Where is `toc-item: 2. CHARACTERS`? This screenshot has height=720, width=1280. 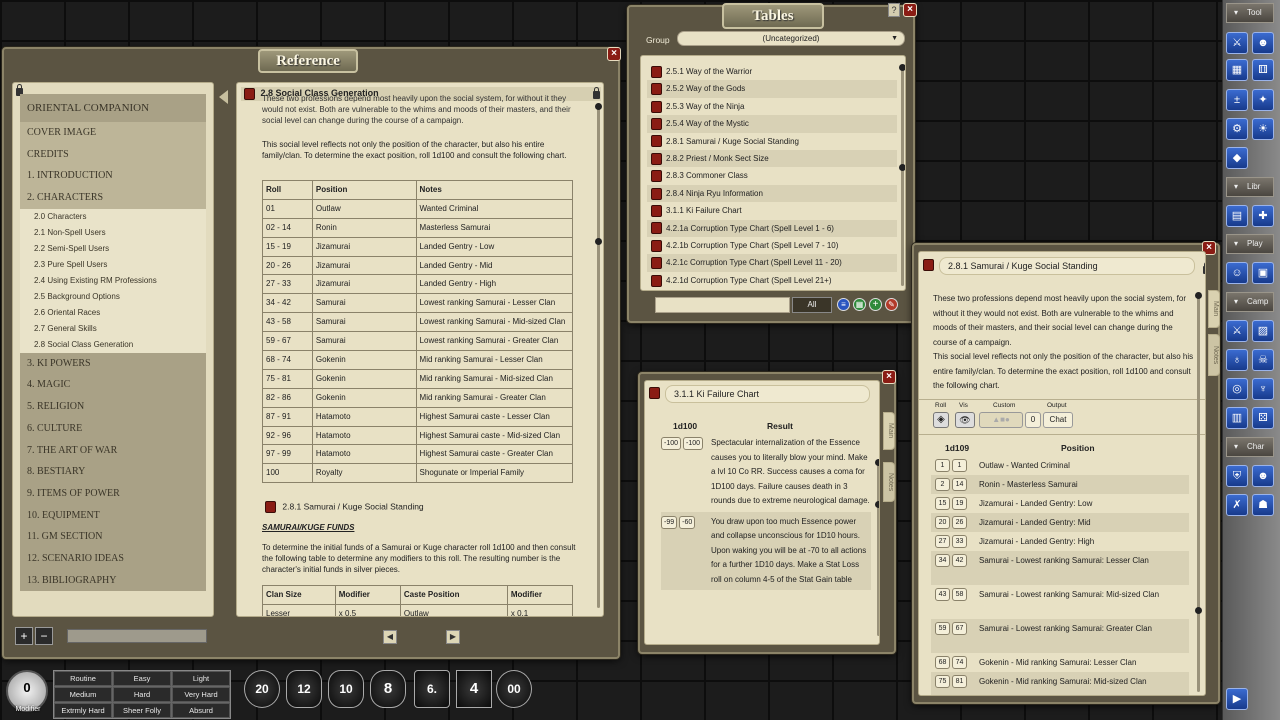
toc-item: 2. CHARACTERS is located at coordinates (113, 198).